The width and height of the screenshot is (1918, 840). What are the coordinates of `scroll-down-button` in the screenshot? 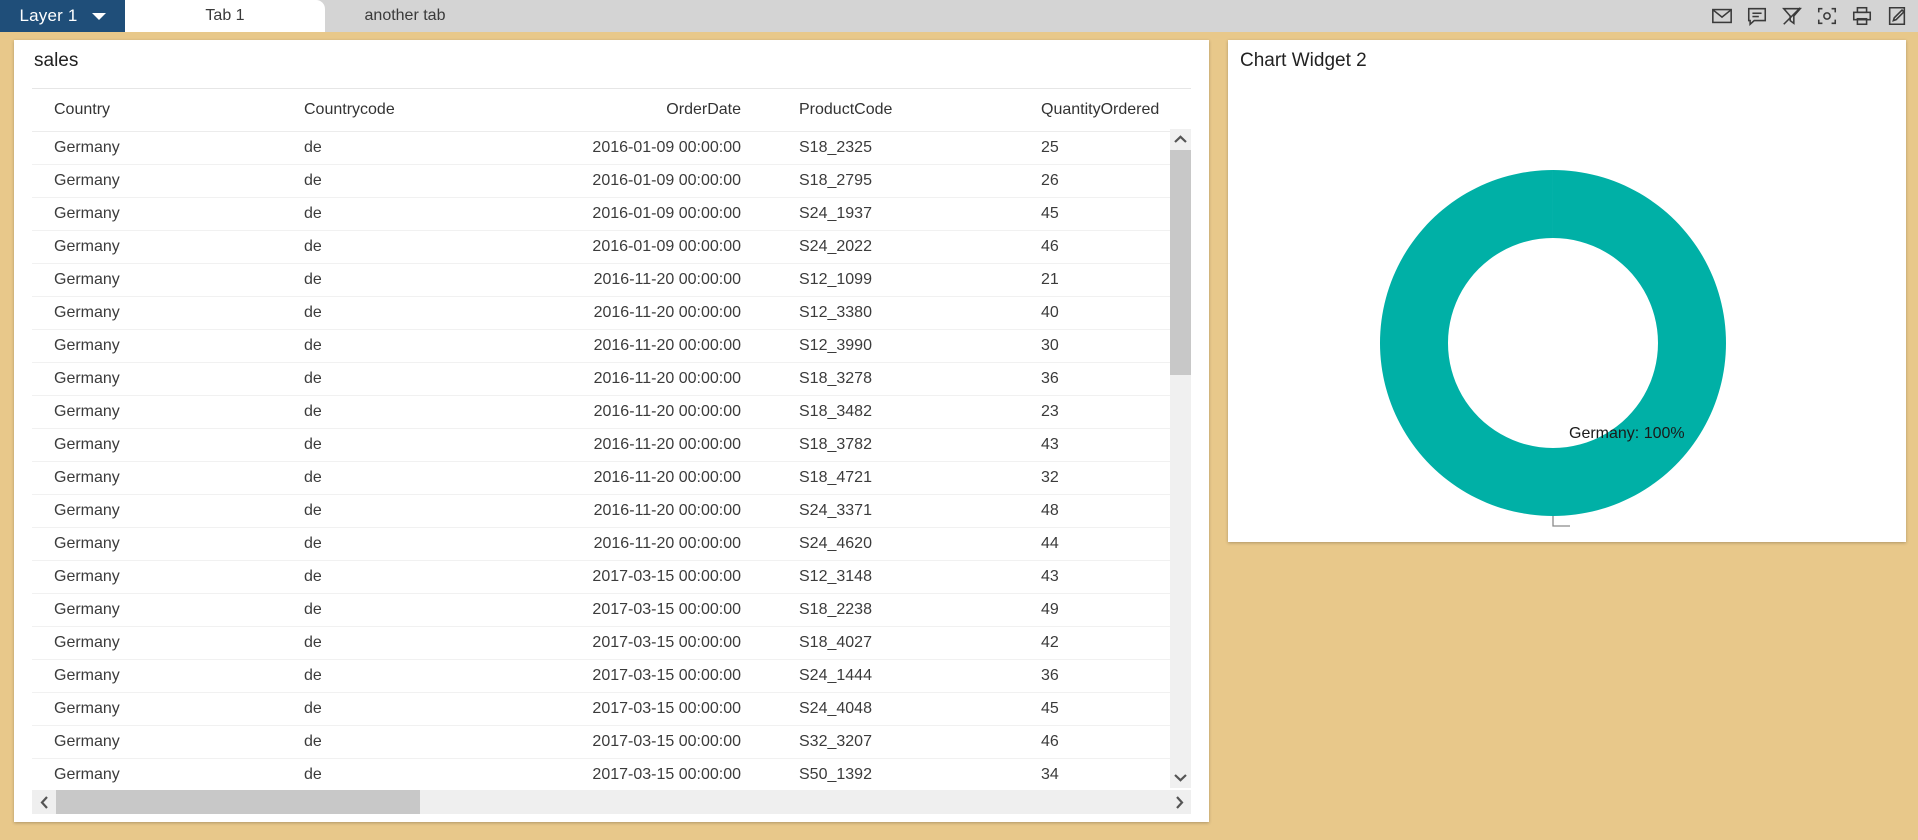 It's located at (1180, 777).